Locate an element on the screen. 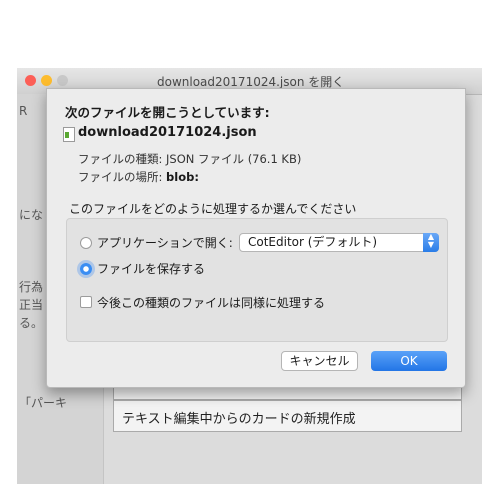 Image resolution: width=500 pixels, height=500 pixels. application-select-value: CotEditor (デフォルト) is located at coordinates (313, 242).